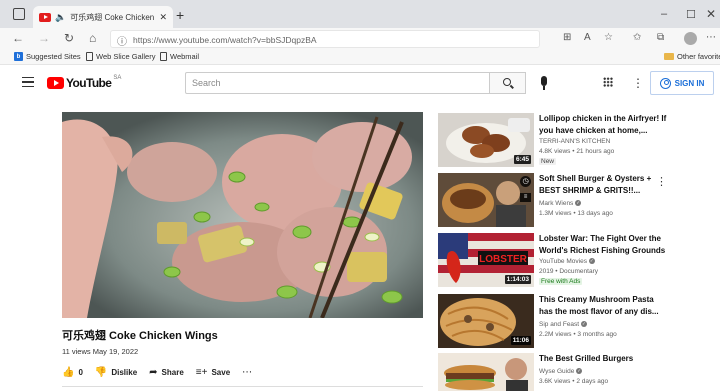 Image resolution: width=720 pixels, height=391 pixels. Describe the element at coordinates (517, 279) in the screenshot. I see `duration-badge: 1:14:03` at that location.